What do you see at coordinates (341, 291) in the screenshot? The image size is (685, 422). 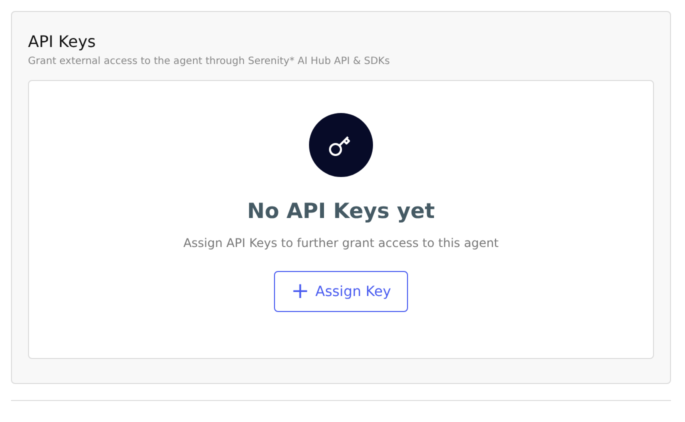 I see `assign-key-button: + Assign Key` at bounding box center [341, 291].